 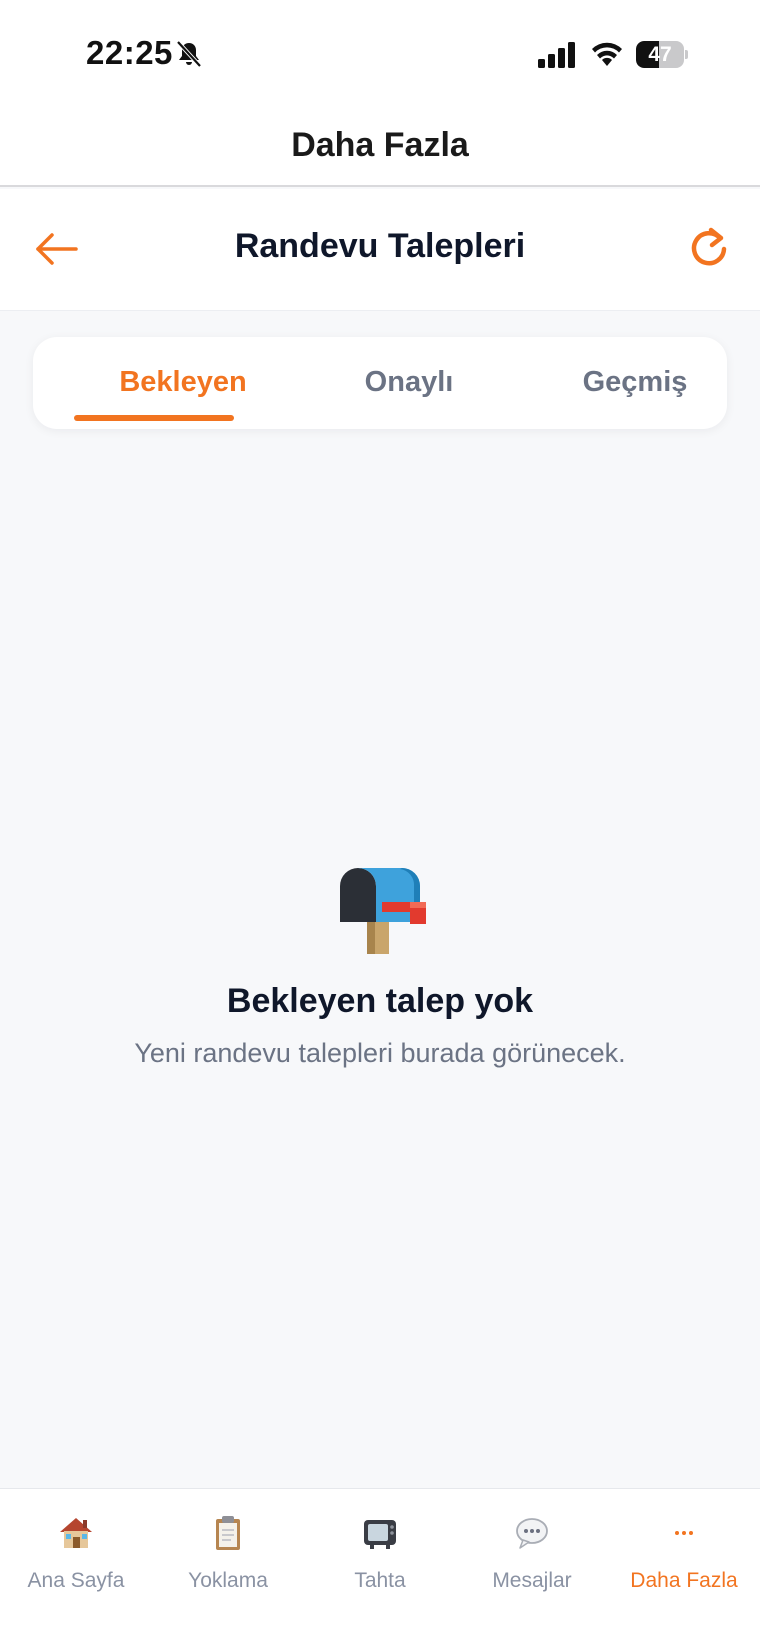 What do you see at coordinates (380, 145) in the screenshot?
I see `nav-title: Daha Fazla` at bounding box center [380, 145].